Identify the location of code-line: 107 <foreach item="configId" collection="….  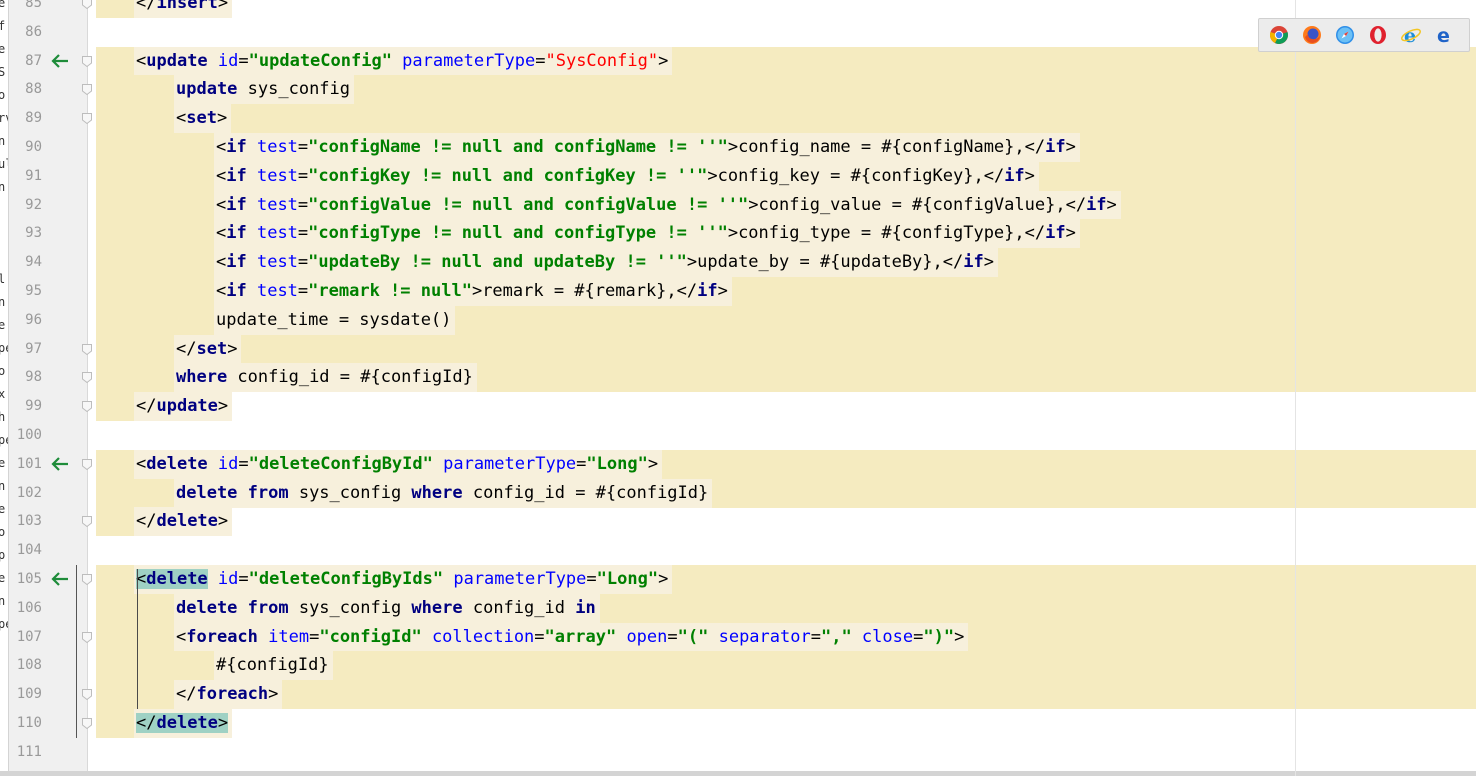
(738, 637).